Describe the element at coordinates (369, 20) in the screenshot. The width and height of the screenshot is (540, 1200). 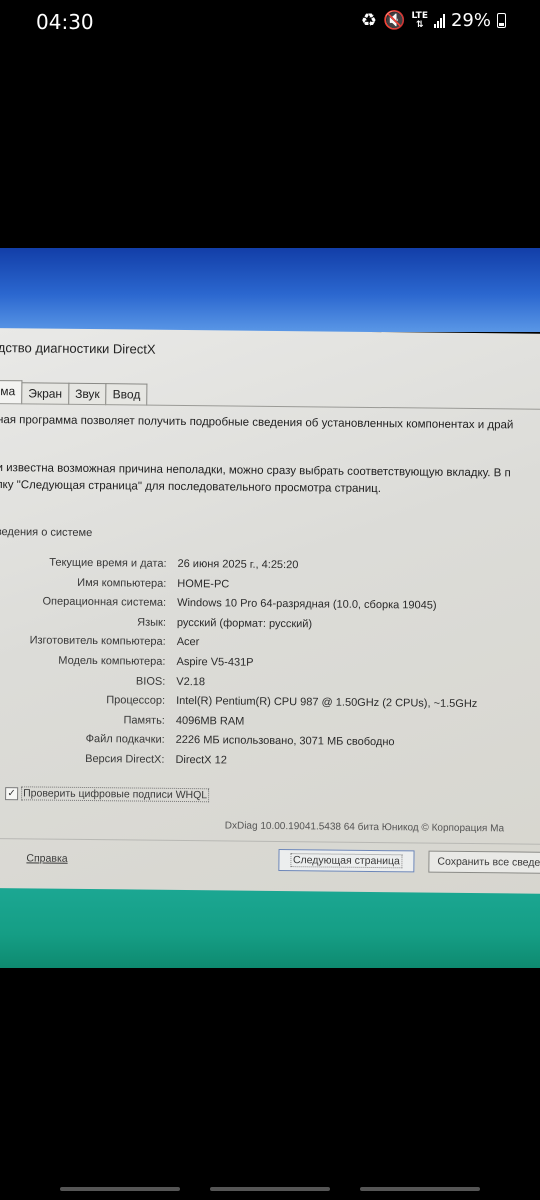
I see `recycle-notification-icon: ♻` at that location.